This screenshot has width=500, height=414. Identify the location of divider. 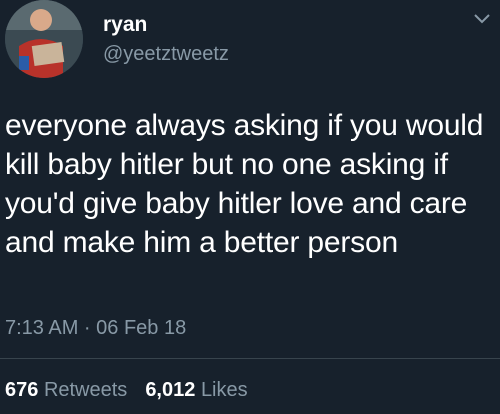
(250, 358).